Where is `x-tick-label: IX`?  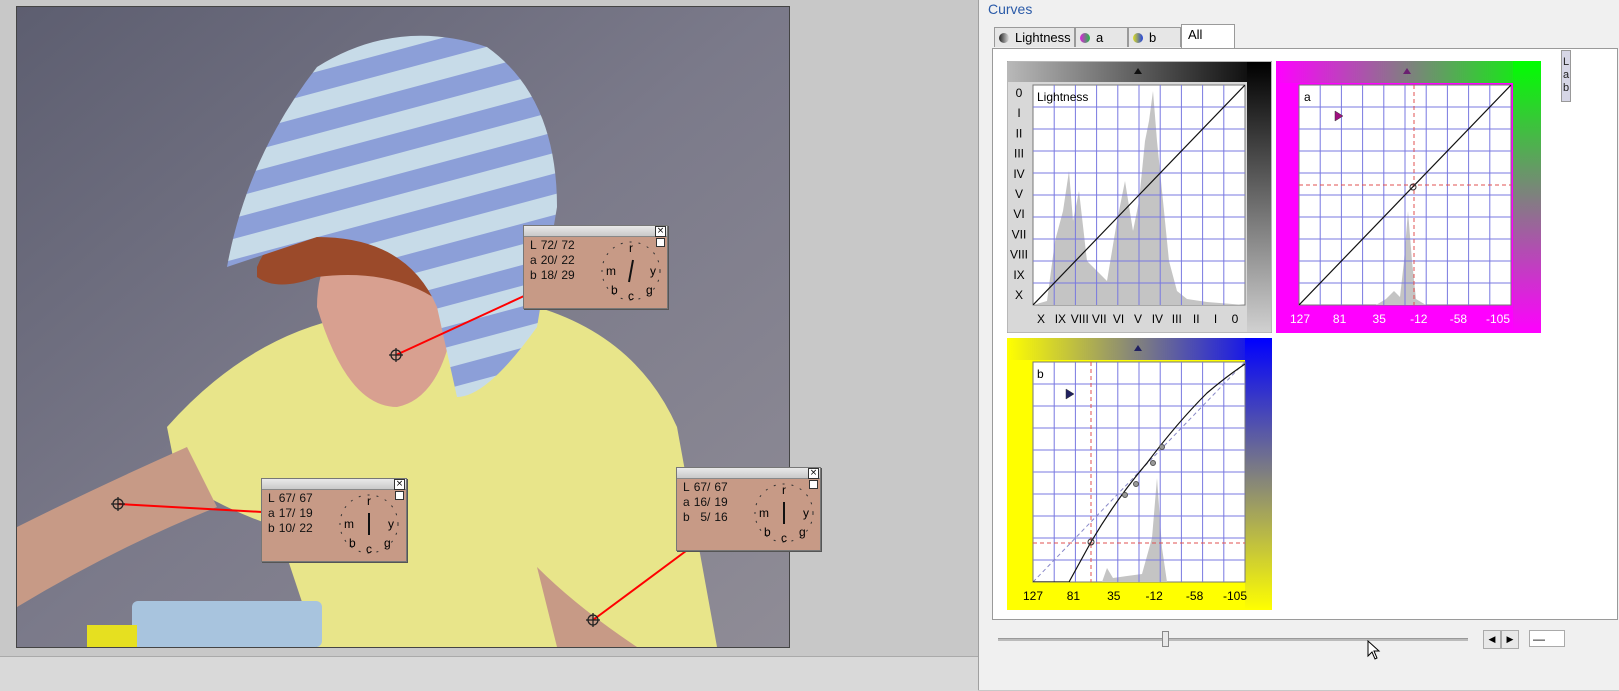
x-tick-label: IX is located at coordinates (1060, 319).